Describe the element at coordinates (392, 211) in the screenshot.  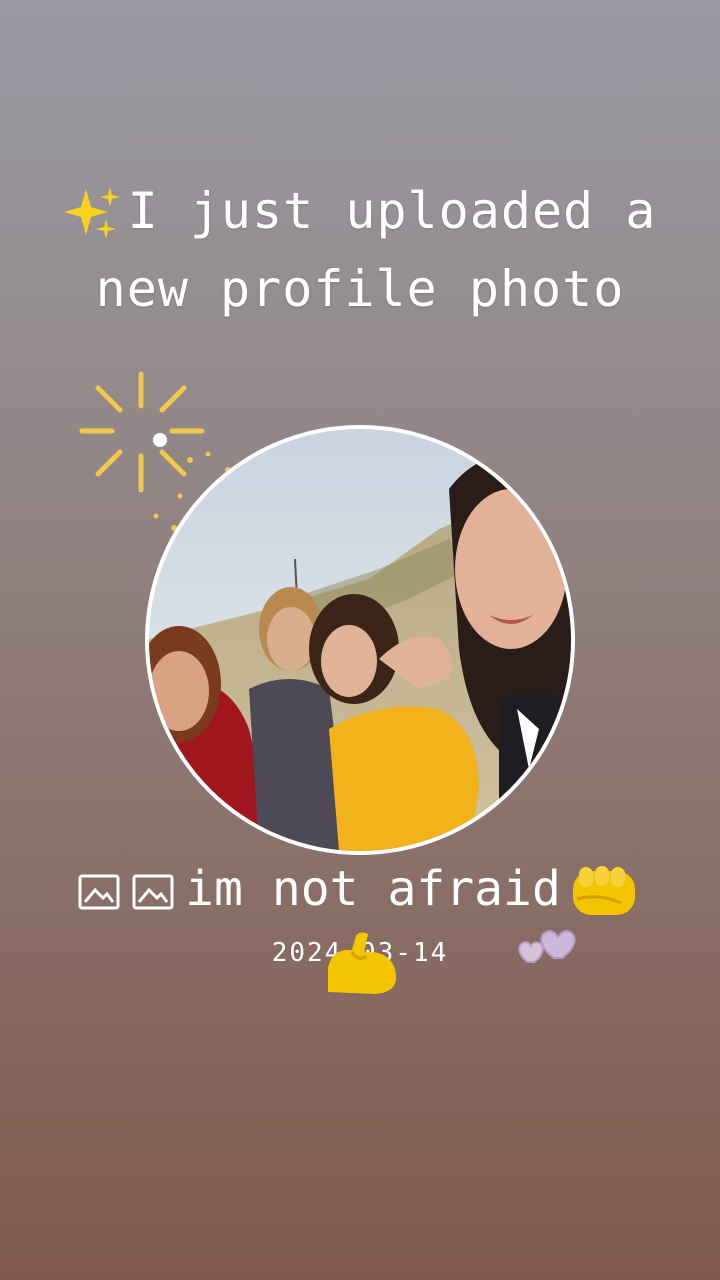
I see `headline-text-1: I just uploaded a` at that location.